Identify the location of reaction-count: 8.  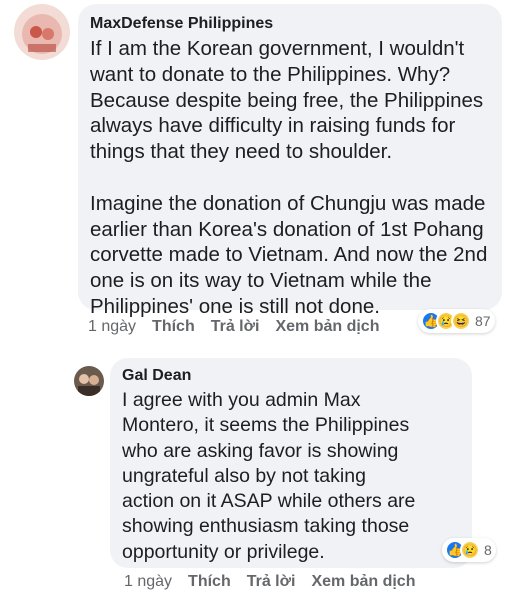
(488, 550).